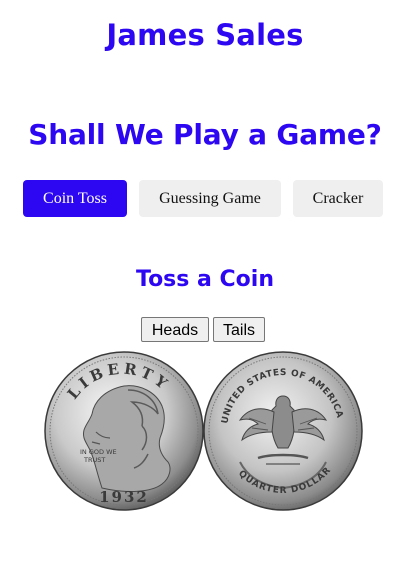 Image resolution: width=410 pixels, height=575 pixels. I want to click on game-tabs: Coin Toss Guessing Game Cracker, so click(205, 199).